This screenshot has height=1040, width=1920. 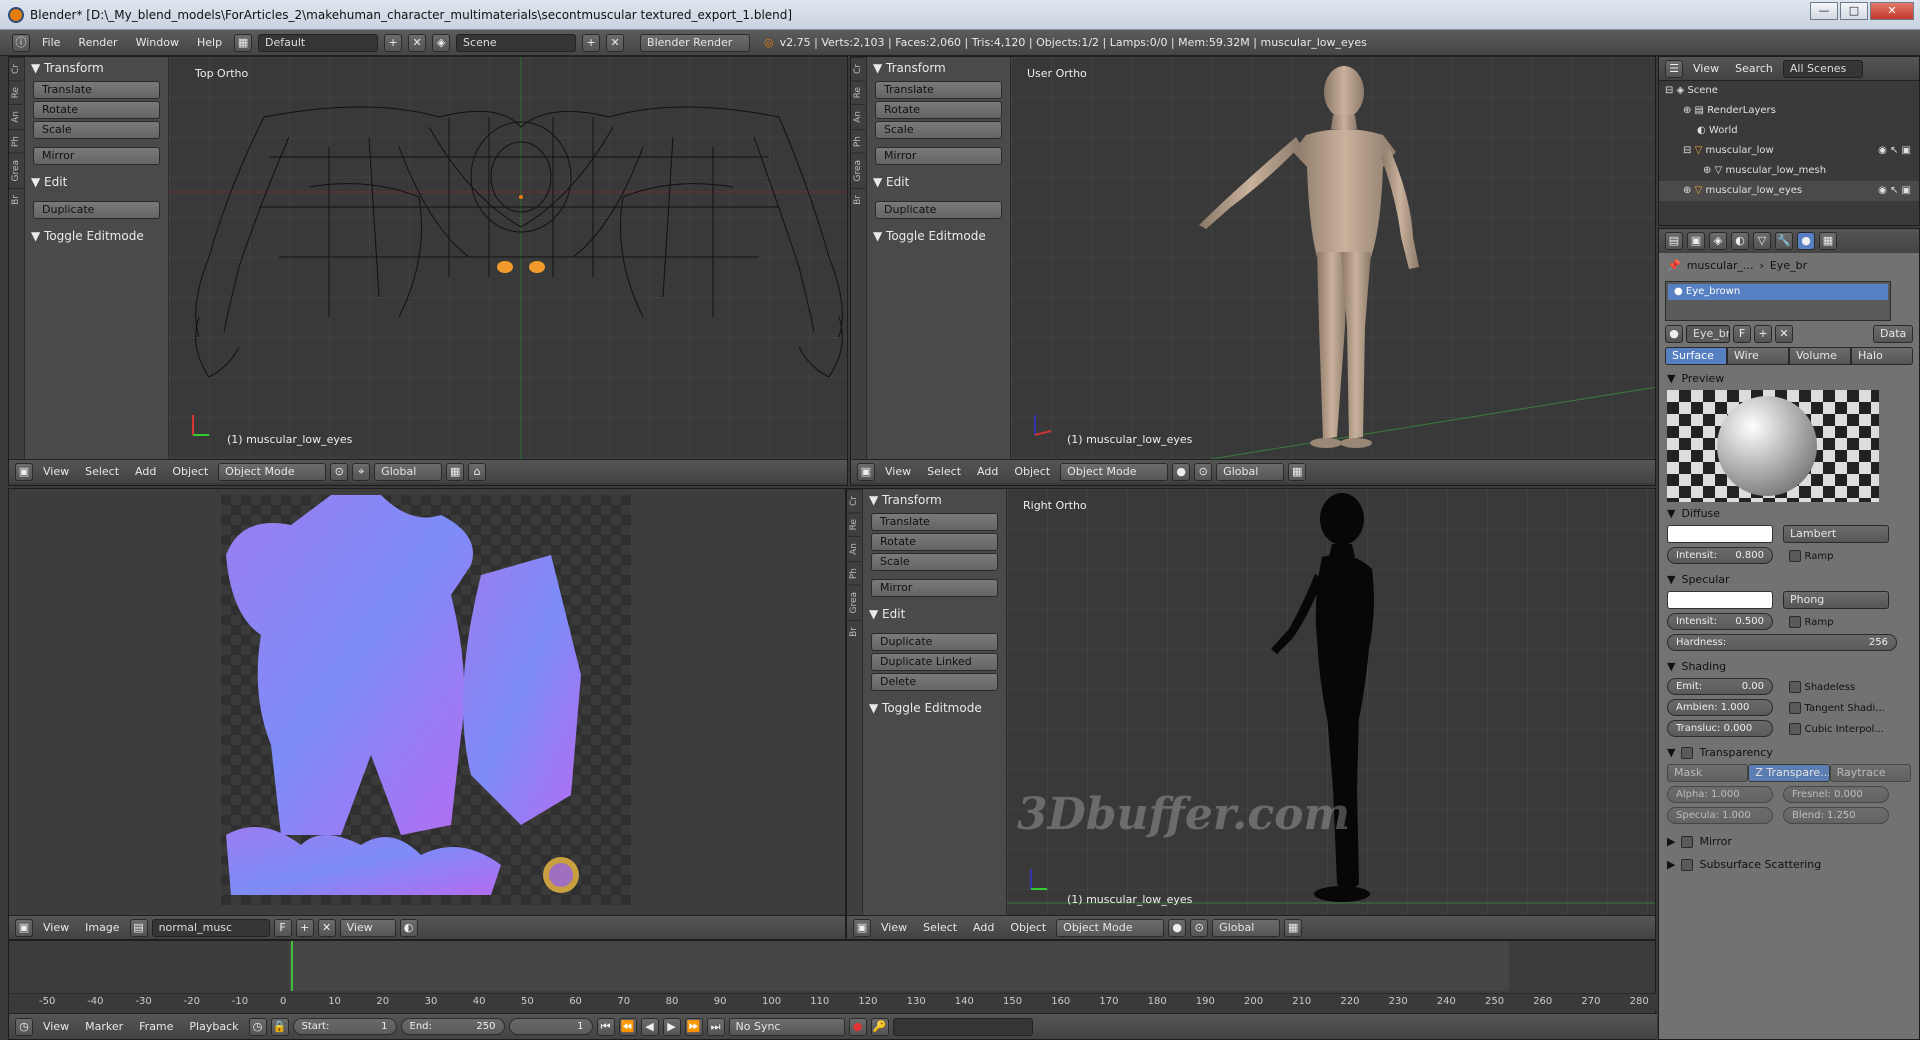 I want to click on render-tab-icon: ▣, so click(x=1696, y=241).